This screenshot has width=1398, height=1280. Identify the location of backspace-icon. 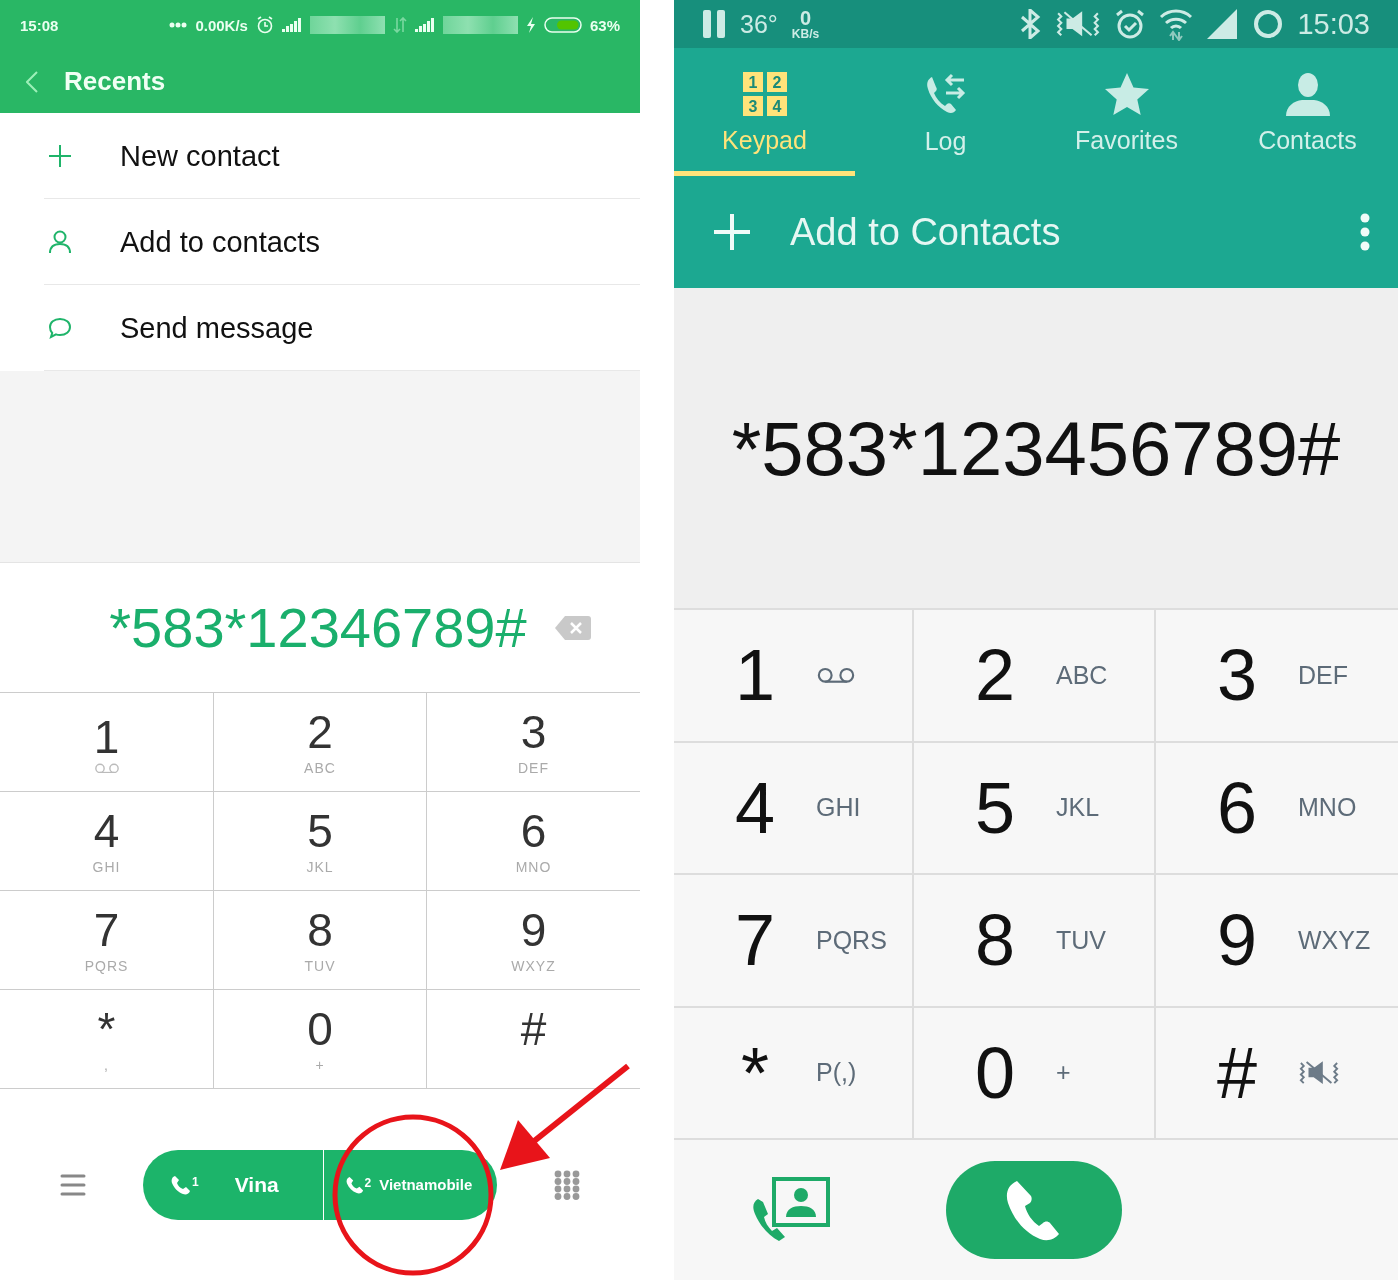
(572, 627).